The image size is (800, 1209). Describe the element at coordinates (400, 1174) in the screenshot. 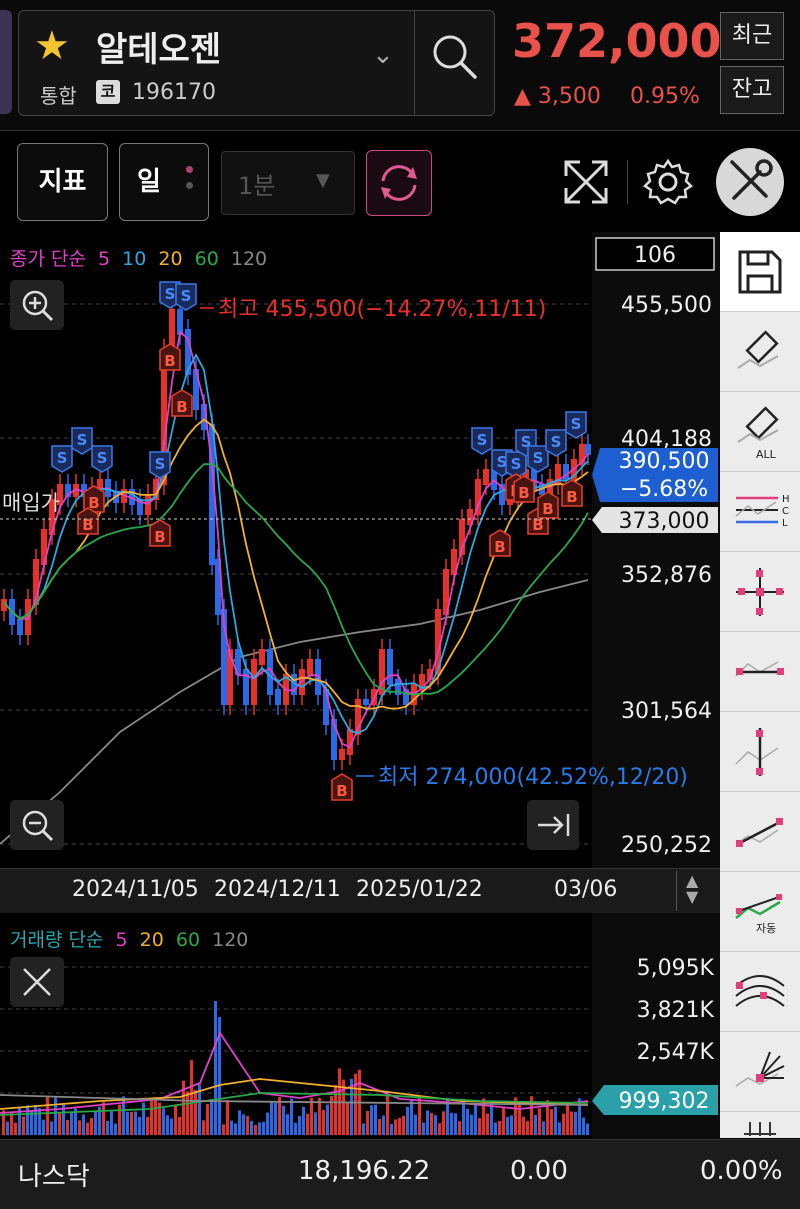

I see `index-ticker-bar: 나스닥 18,196.22 0.00 0.00%` at that location.